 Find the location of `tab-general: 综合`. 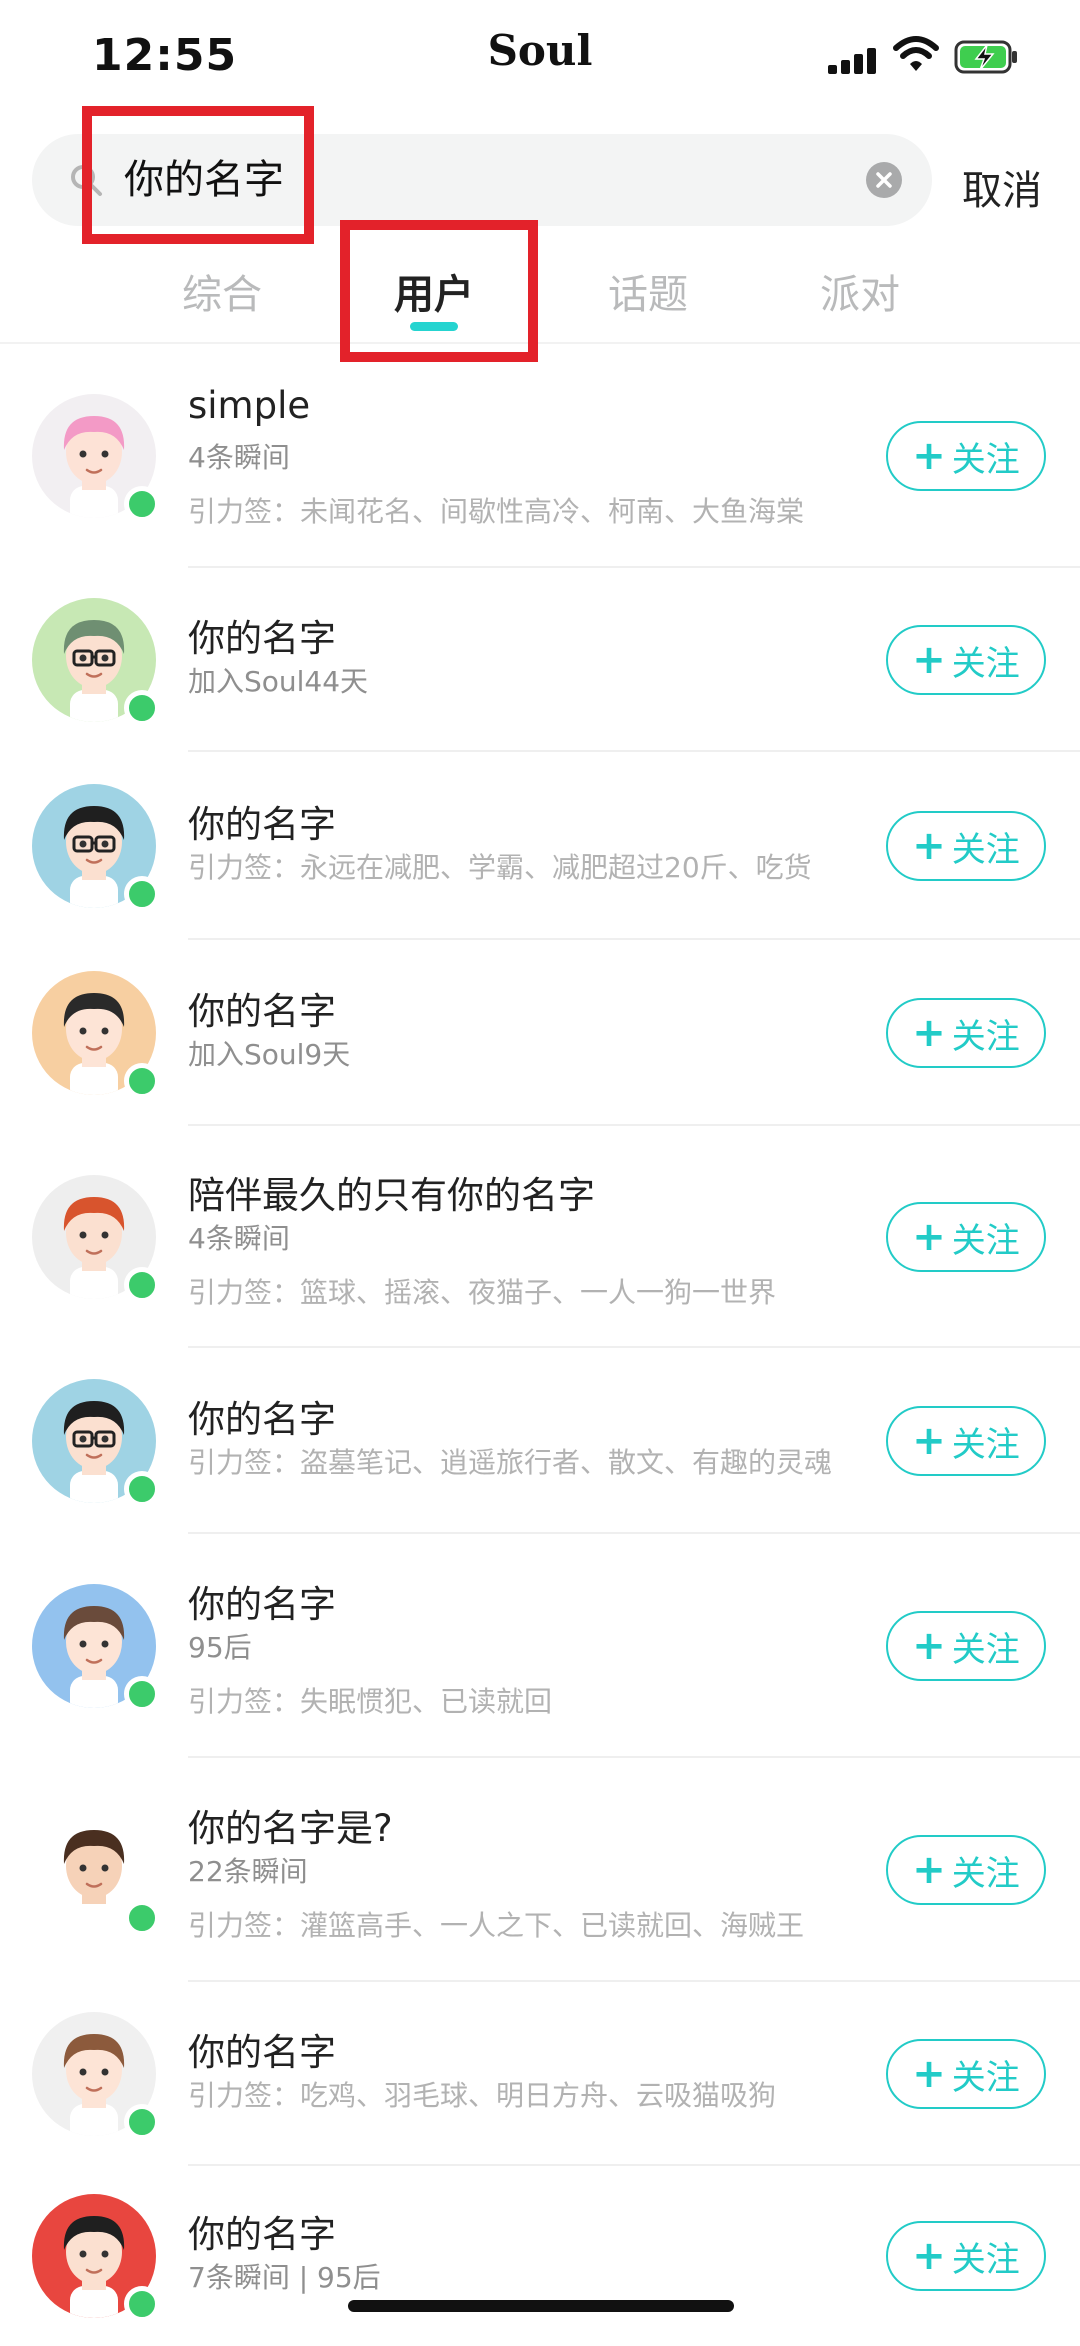

tab-general: 综合 is located at coordinates (222, 291).